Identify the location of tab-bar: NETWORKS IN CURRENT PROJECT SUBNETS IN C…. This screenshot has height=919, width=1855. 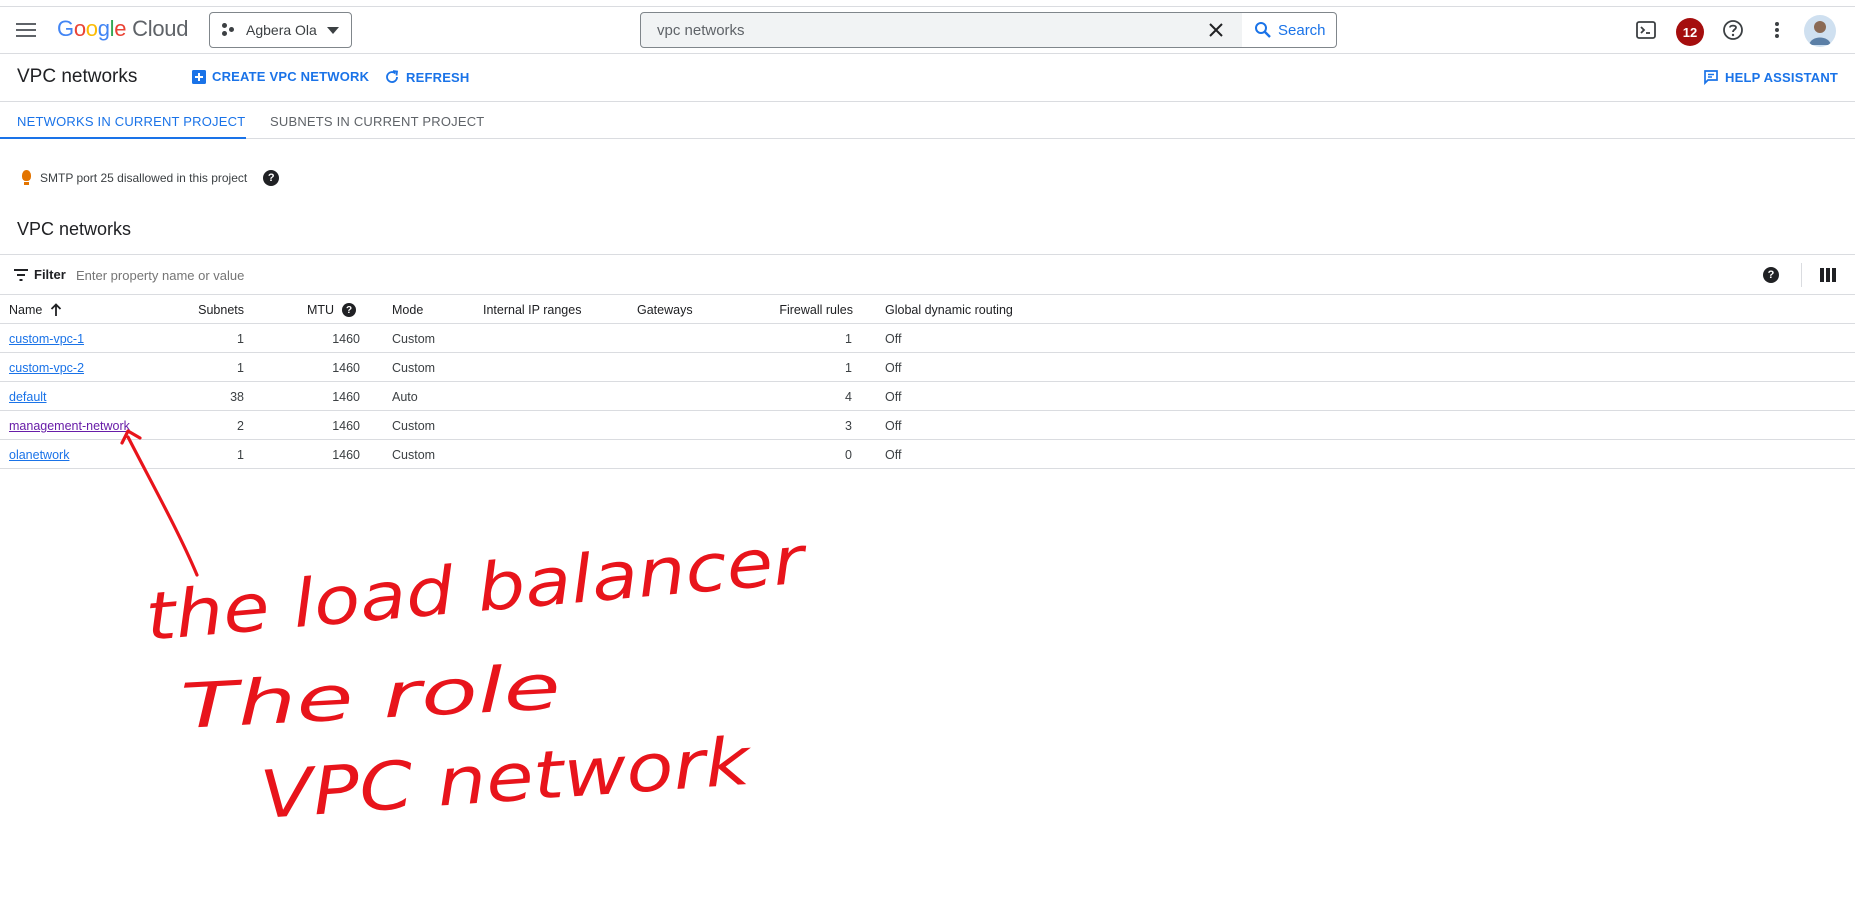
(927, 121).